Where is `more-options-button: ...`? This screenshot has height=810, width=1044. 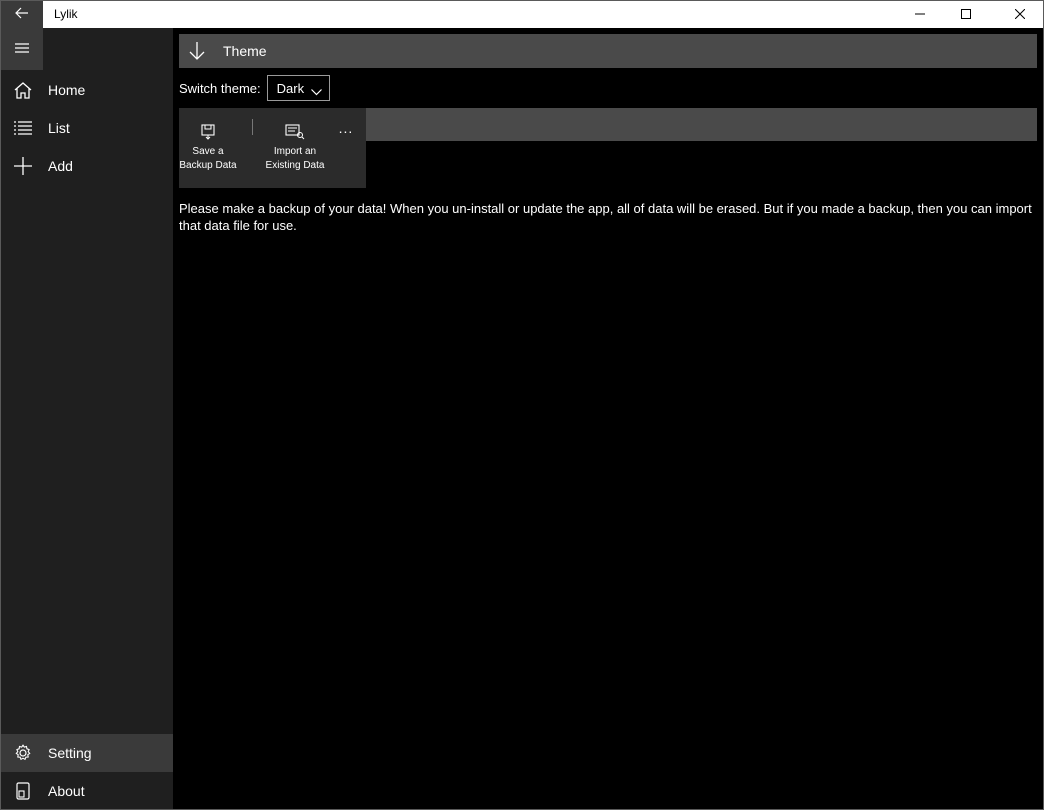 more-options-button: ... is located at coordinates (346, 128).